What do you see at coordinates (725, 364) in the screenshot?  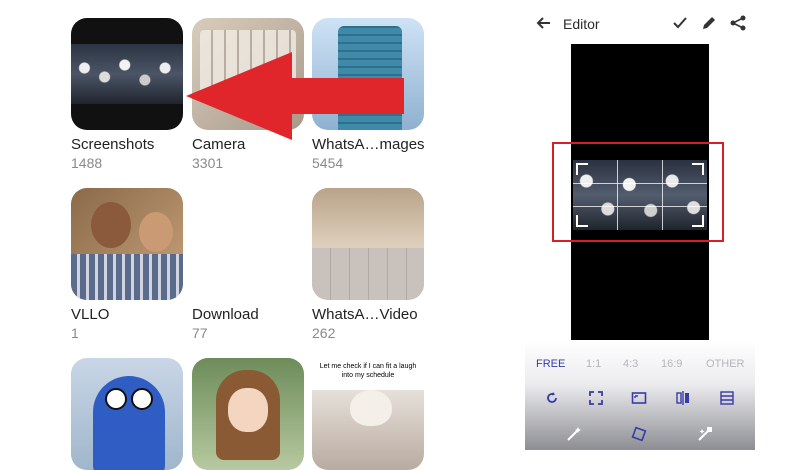 I see `ratio-other: OTHER` at bounding box center [725, 364].